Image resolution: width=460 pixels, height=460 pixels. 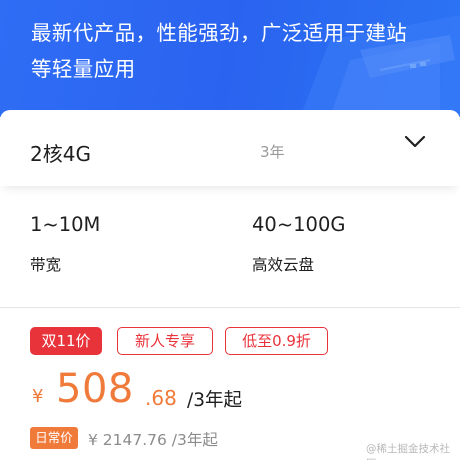 What do you see at coordinates (66, 341) in the screenshot?
I see `tag-double11: 双11价` at bounding box center [66, 341].